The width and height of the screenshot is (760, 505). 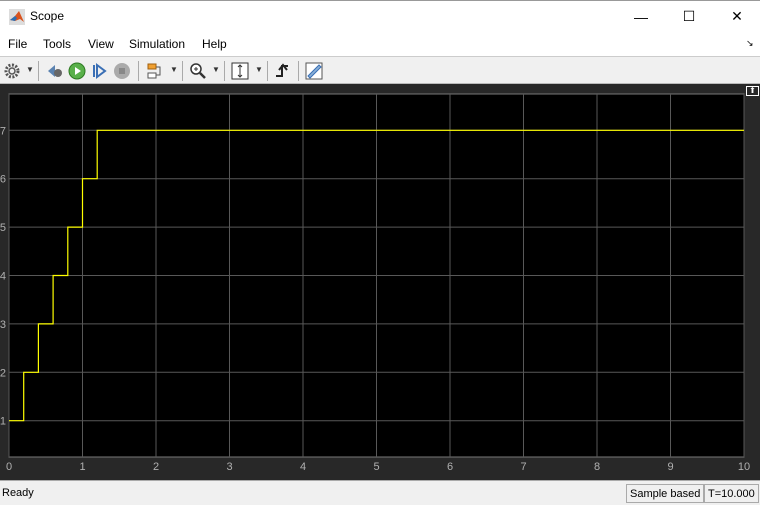 What do you see at coordinates (12, 71) in the screenshot?
I see `gear-icon` at bounding box center [12, 71].